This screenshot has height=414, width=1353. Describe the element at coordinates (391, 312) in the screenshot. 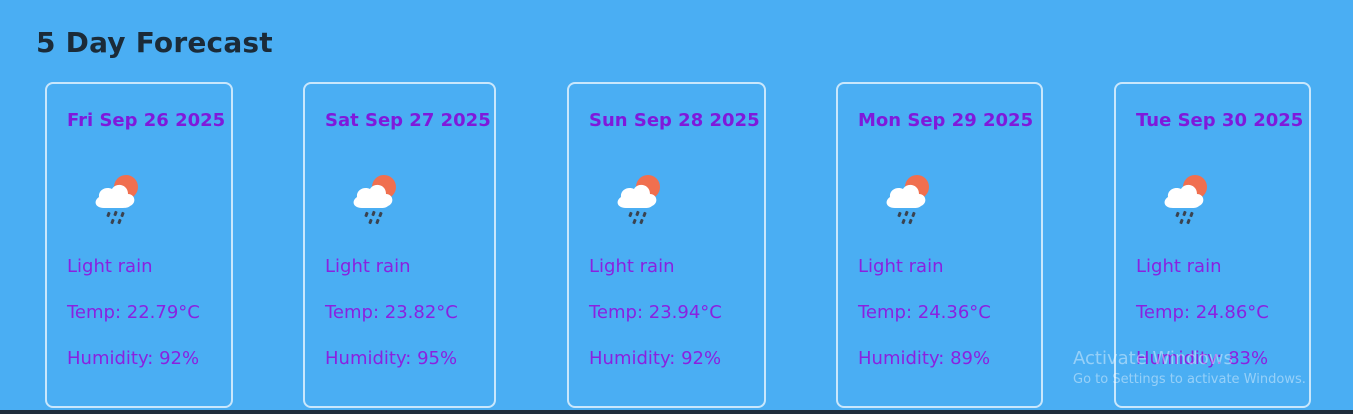

I see `temperature-value: Temp: 23.82°C` at that location.